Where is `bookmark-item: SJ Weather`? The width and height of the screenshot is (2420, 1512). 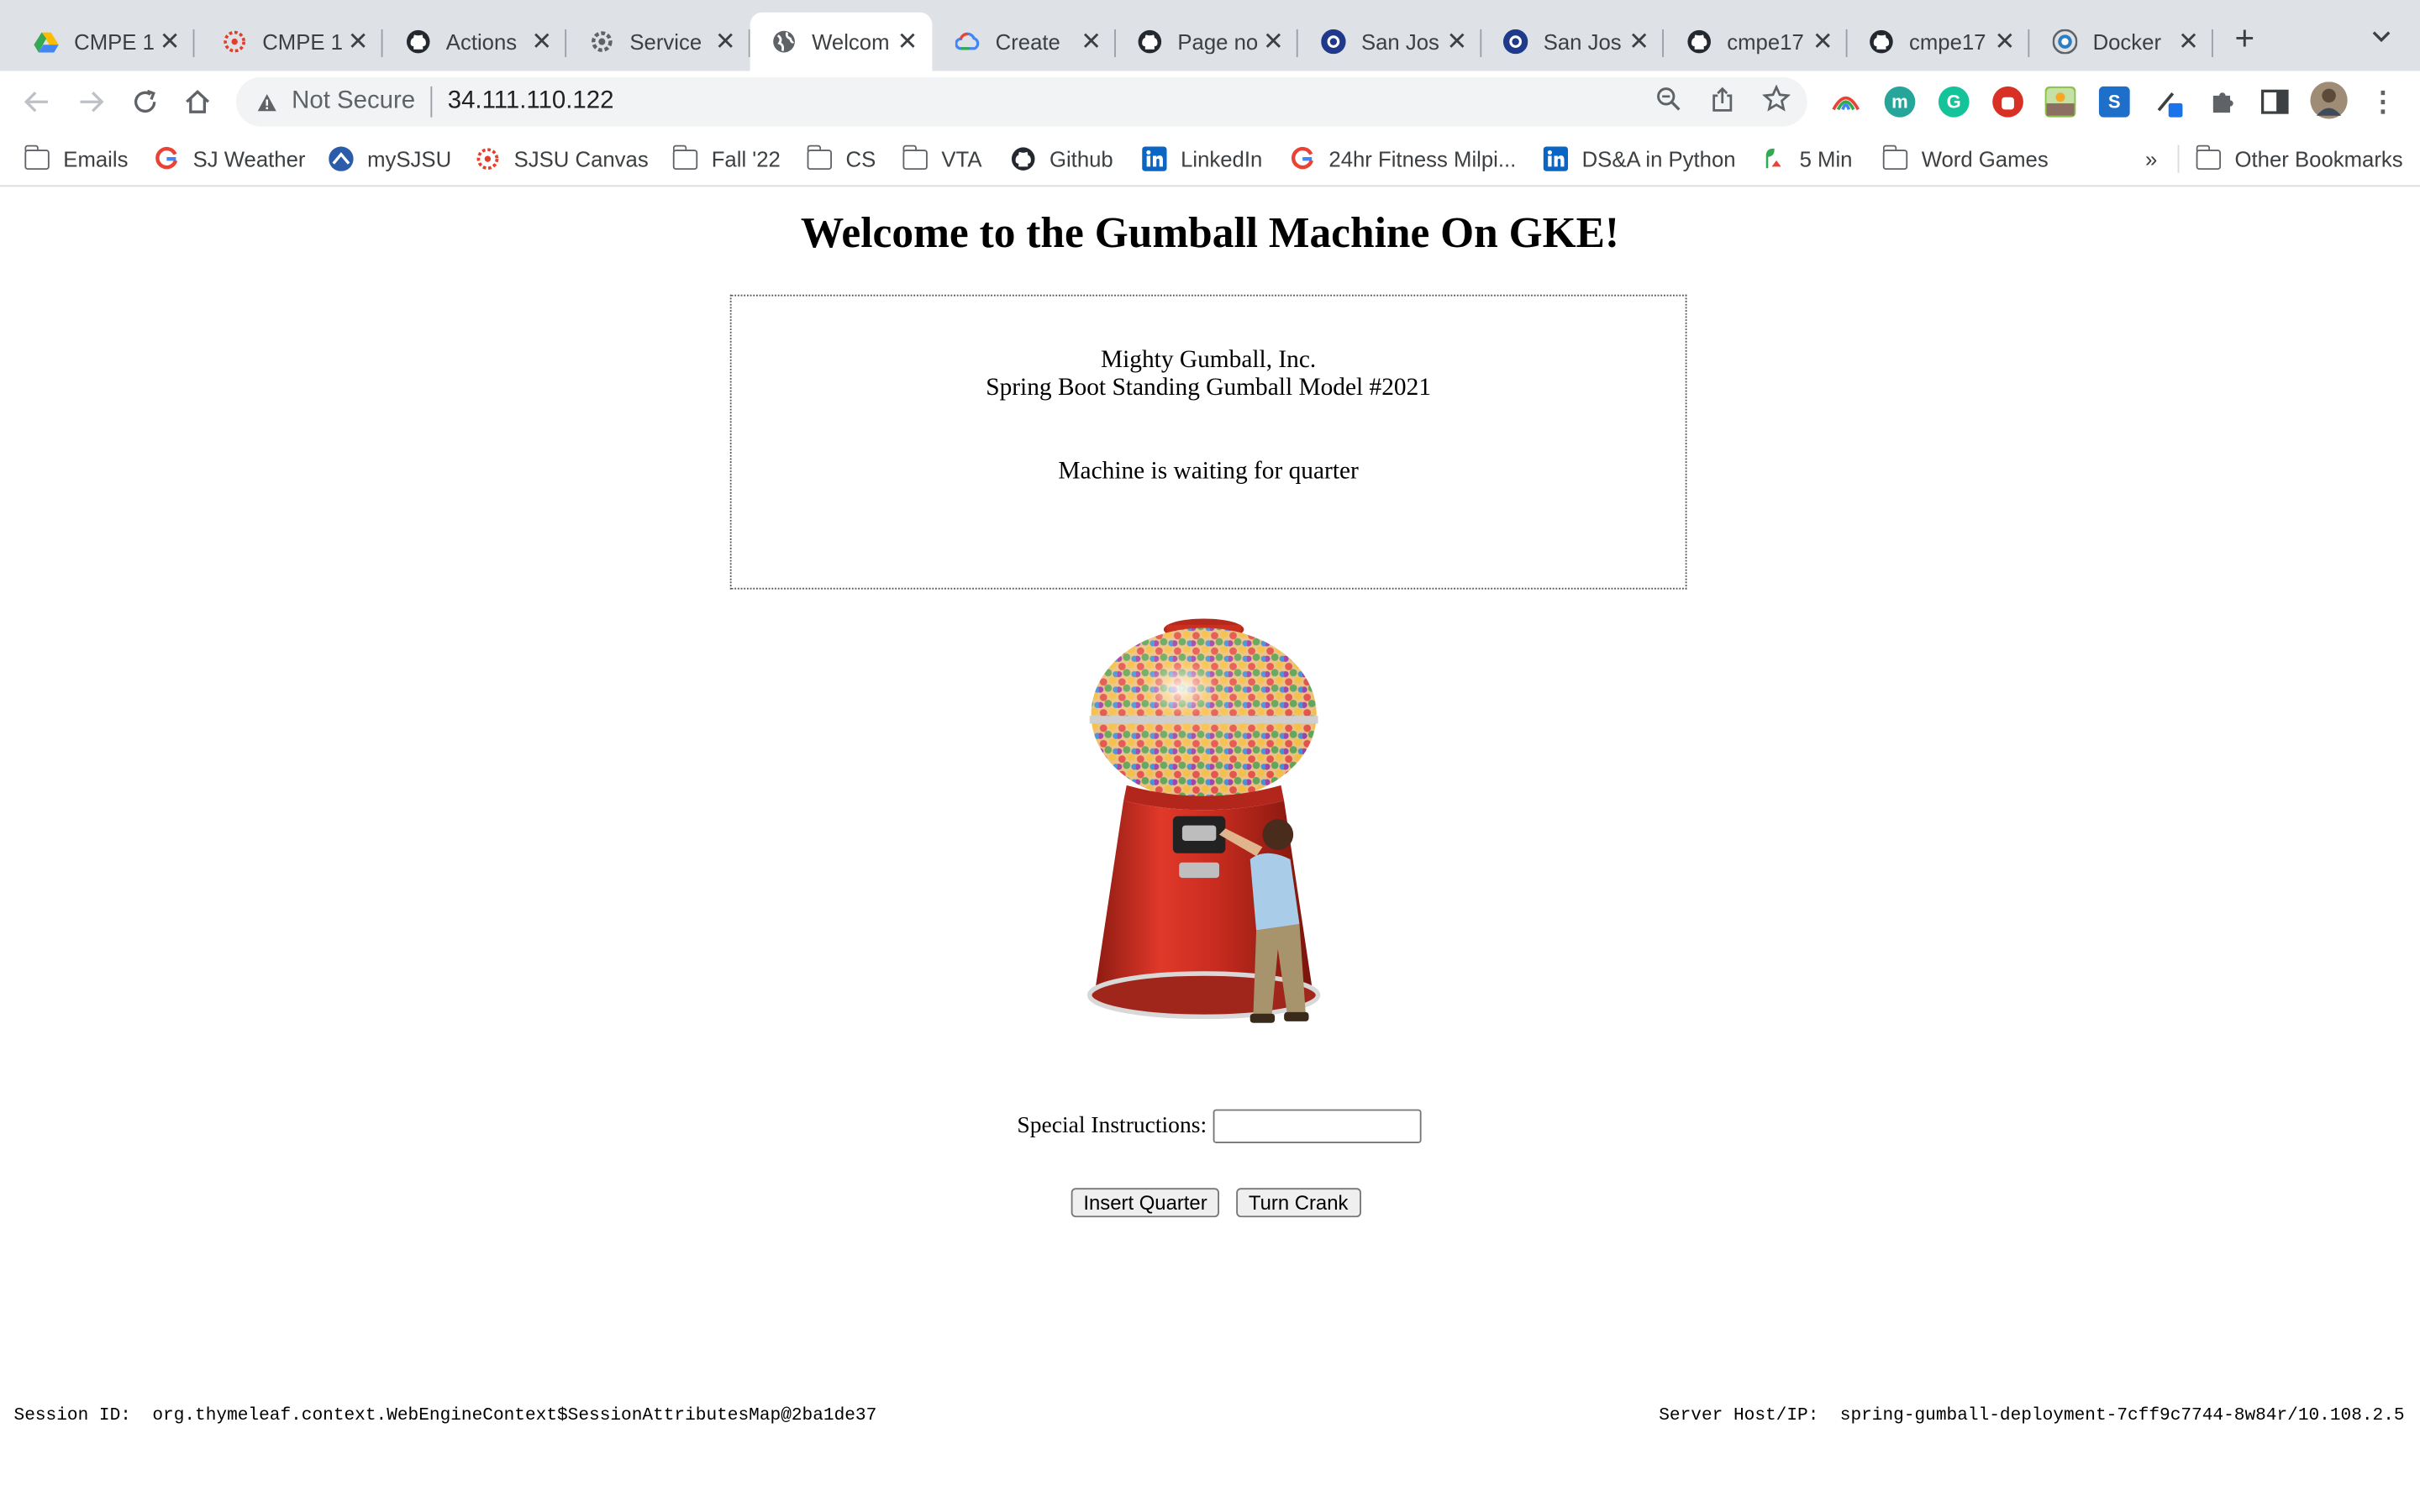 bookmark-item: SJ Weather is located at coordinates (231, 159).